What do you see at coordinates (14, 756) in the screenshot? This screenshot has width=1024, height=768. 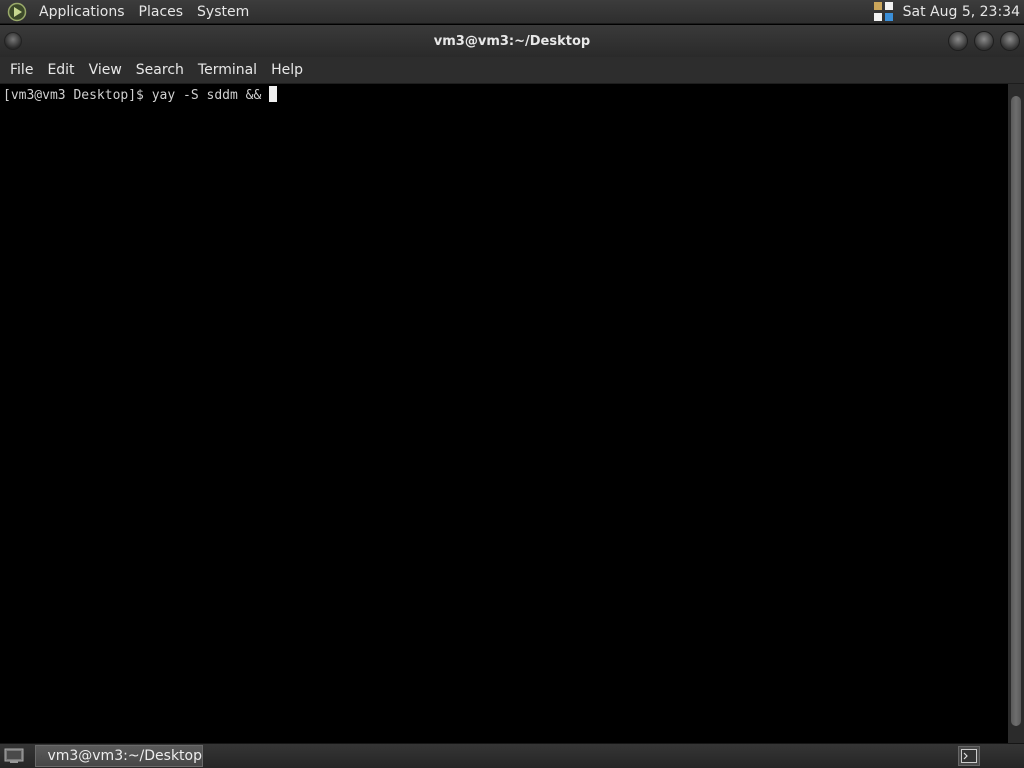 I see `show-desktop-icon` at bounding box center [14, 756].